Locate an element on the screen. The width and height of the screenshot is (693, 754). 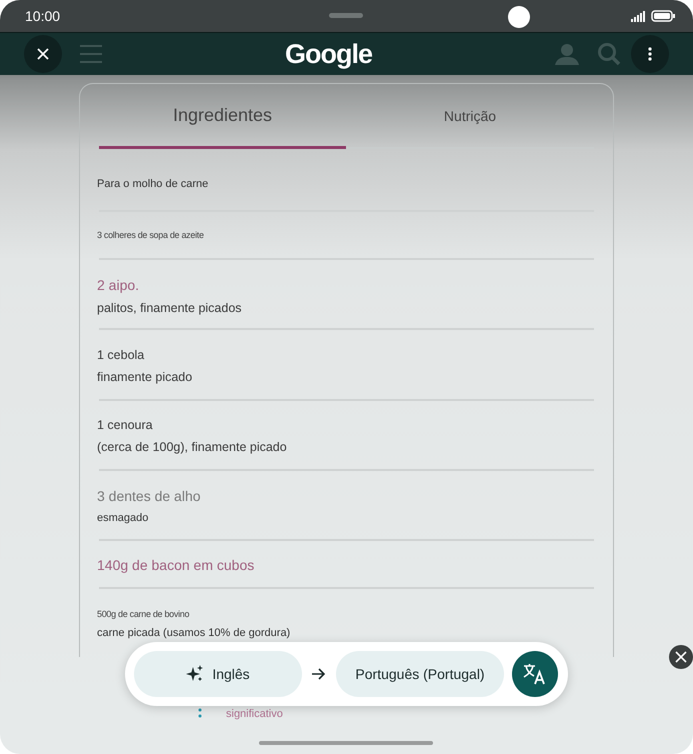
search-icon is located at coordinates (609, 54).